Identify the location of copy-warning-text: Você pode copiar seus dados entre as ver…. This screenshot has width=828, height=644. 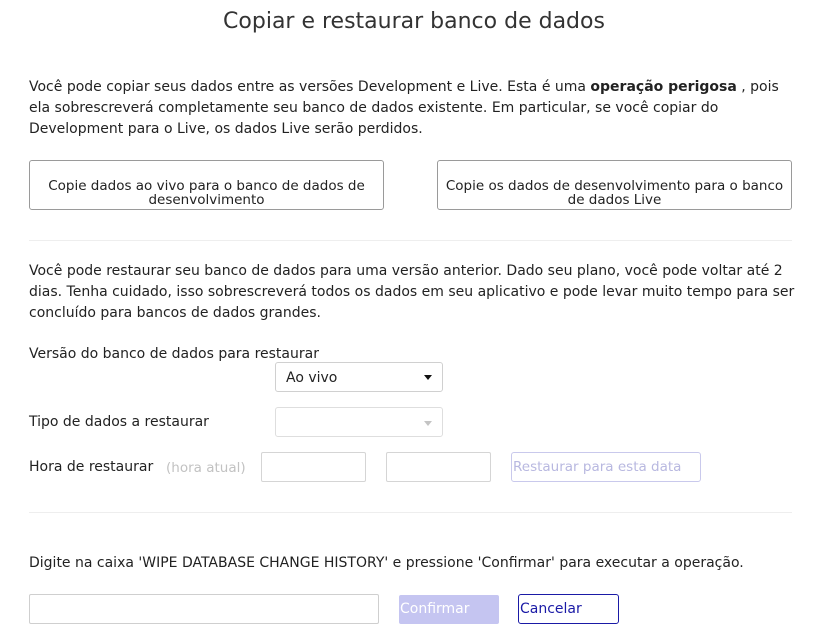
(414, 108).